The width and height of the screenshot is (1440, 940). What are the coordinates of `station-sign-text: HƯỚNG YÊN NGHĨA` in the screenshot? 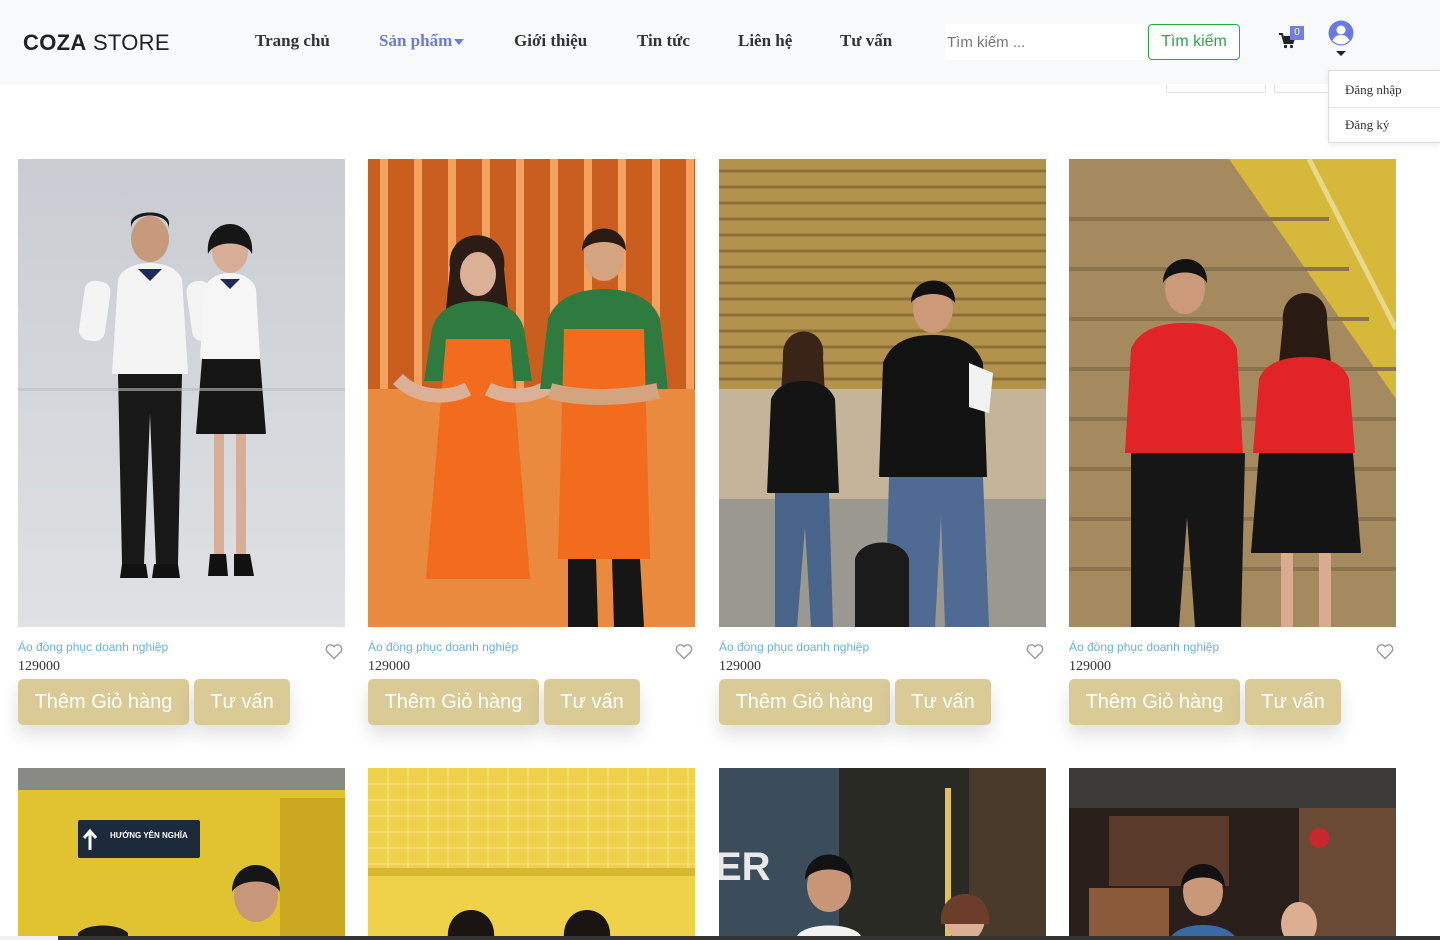 It's located at (149, 835).